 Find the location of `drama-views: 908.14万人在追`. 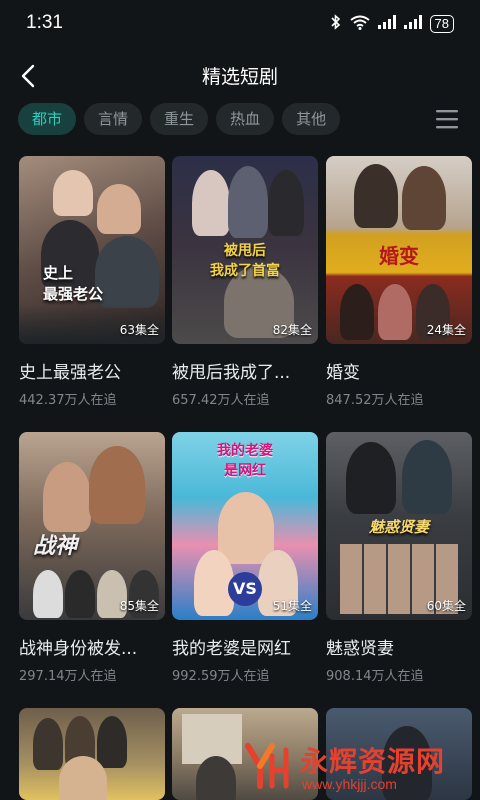

drama-views: 908.14万人在追 is located at coordinates (375, 676).